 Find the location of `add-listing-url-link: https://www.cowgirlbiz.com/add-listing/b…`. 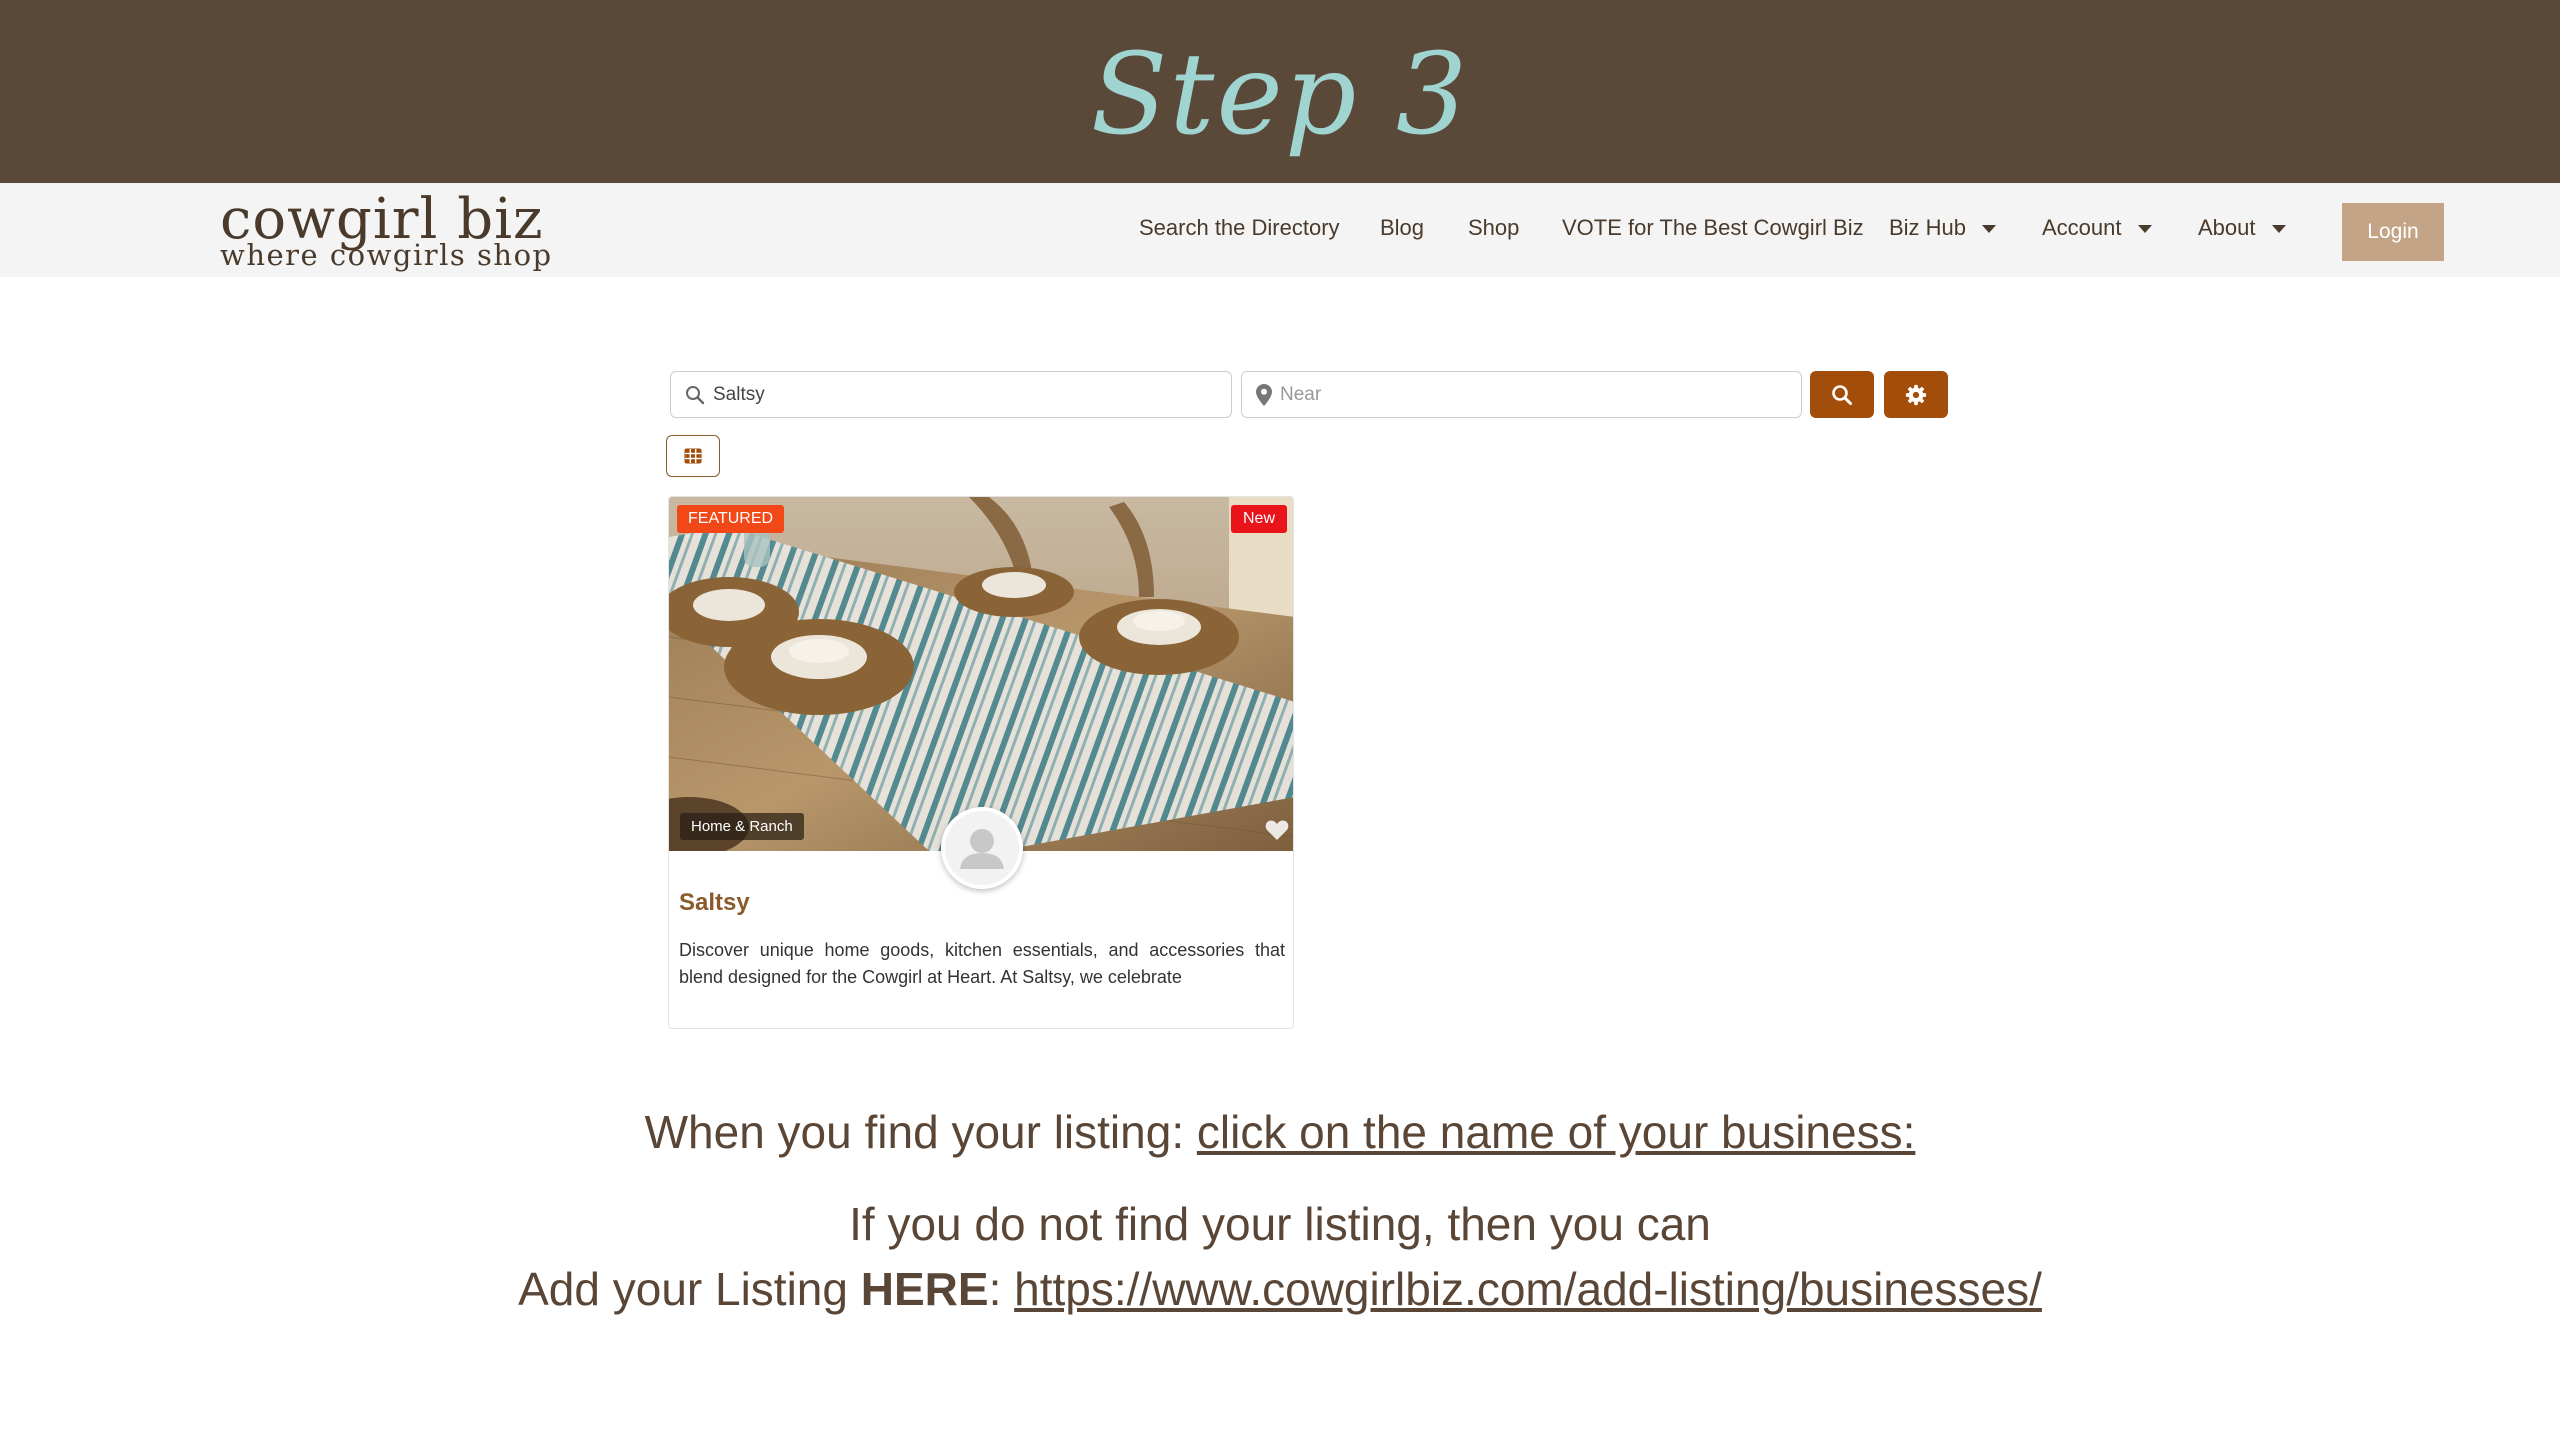

add-listing-url-link: https://www.cowgirlbiz.com/add-listing/b… is located at coordinates (1528, 1289).